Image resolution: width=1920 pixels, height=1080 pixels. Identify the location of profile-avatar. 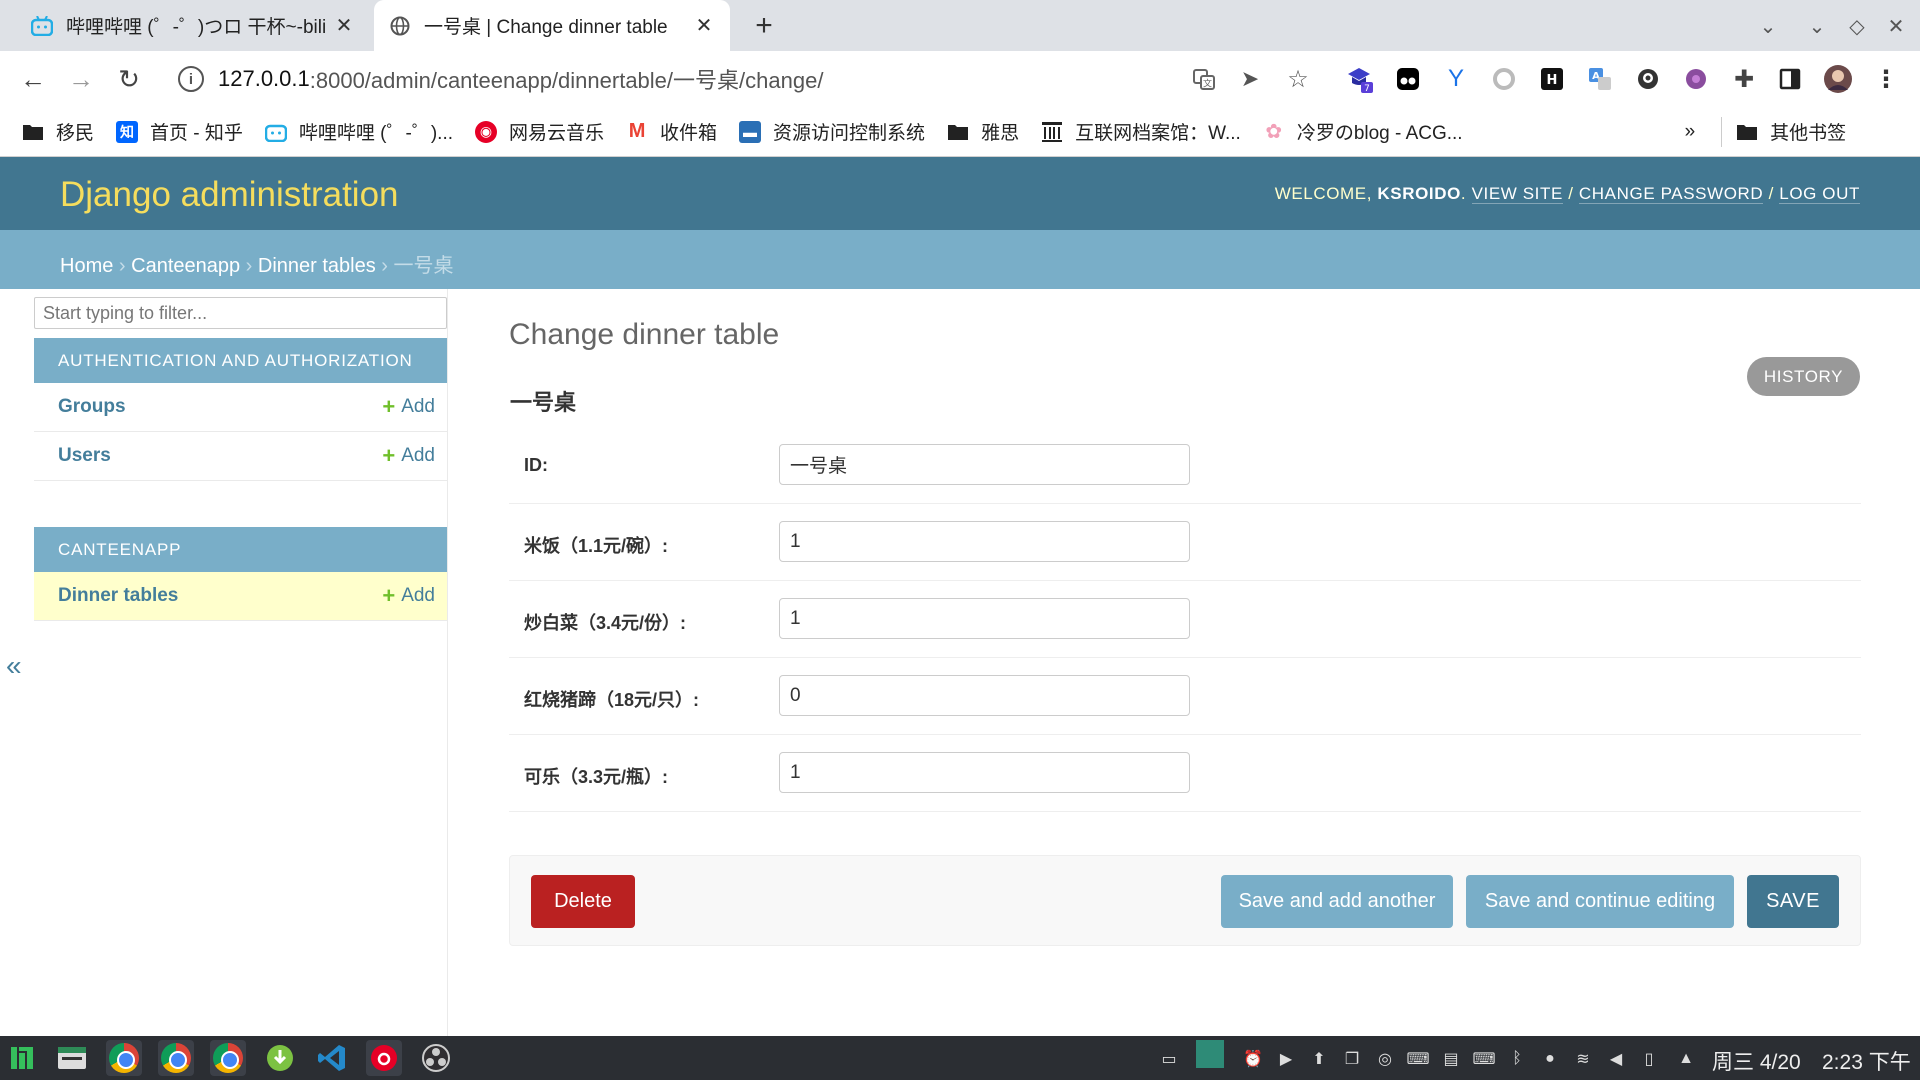
(1838, 79).